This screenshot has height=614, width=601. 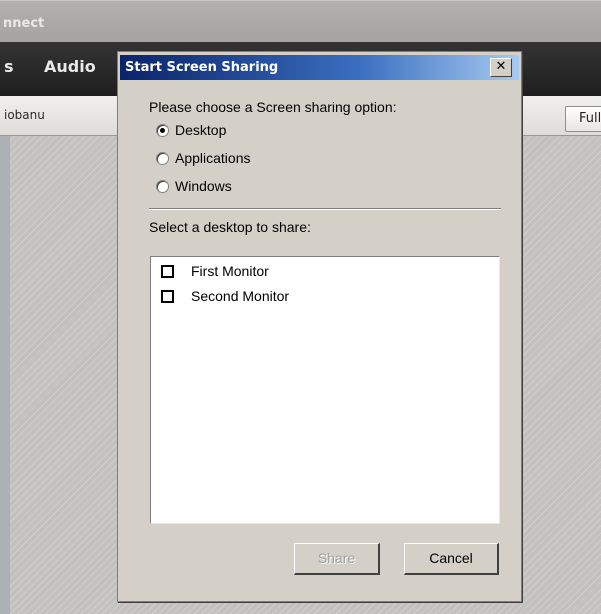 I want to click on radio-selected-dot, so click(x=162, y=130).